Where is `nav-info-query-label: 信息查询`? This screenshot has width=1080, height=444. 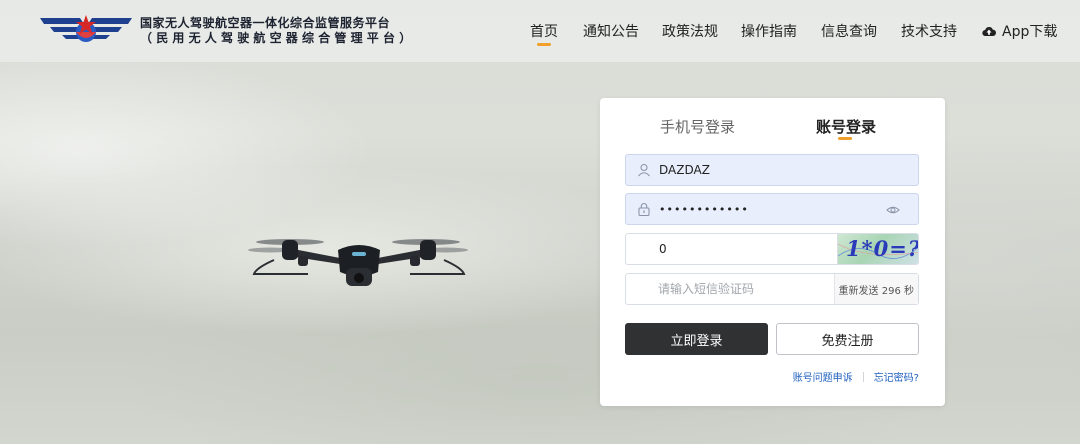 nav-info-query-label: 信息查询 is located at coordinates (849, 32).